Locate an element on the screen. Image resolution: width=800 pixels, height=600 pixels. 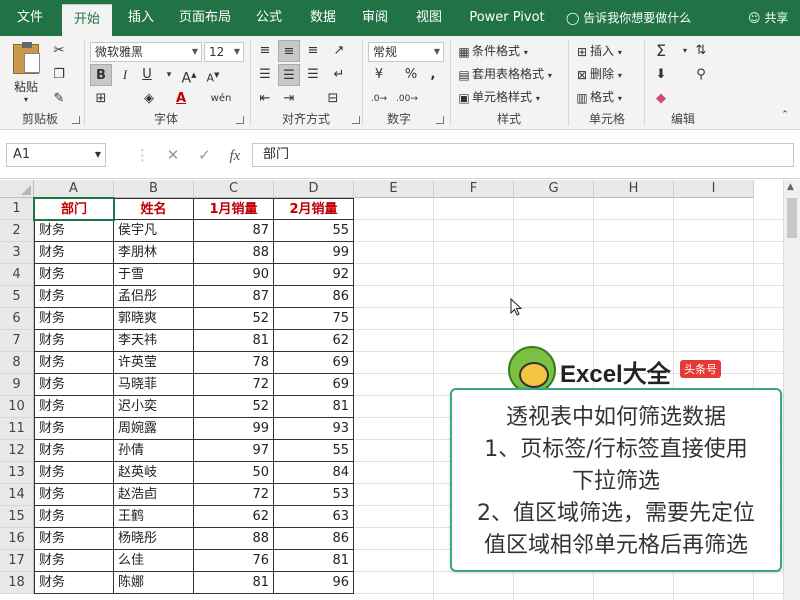
font-launcher is located at coordinates (240, 120).